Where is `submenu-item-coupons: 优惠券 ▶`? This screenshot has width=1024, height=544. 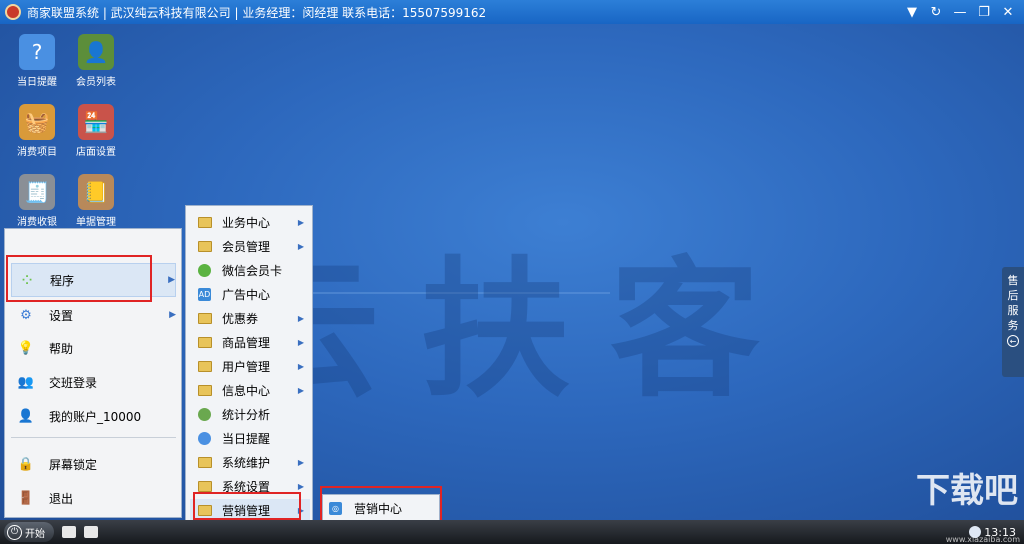
submenu-item-coupons: 优惠券 ▶ is located at coordinates (250, 318).